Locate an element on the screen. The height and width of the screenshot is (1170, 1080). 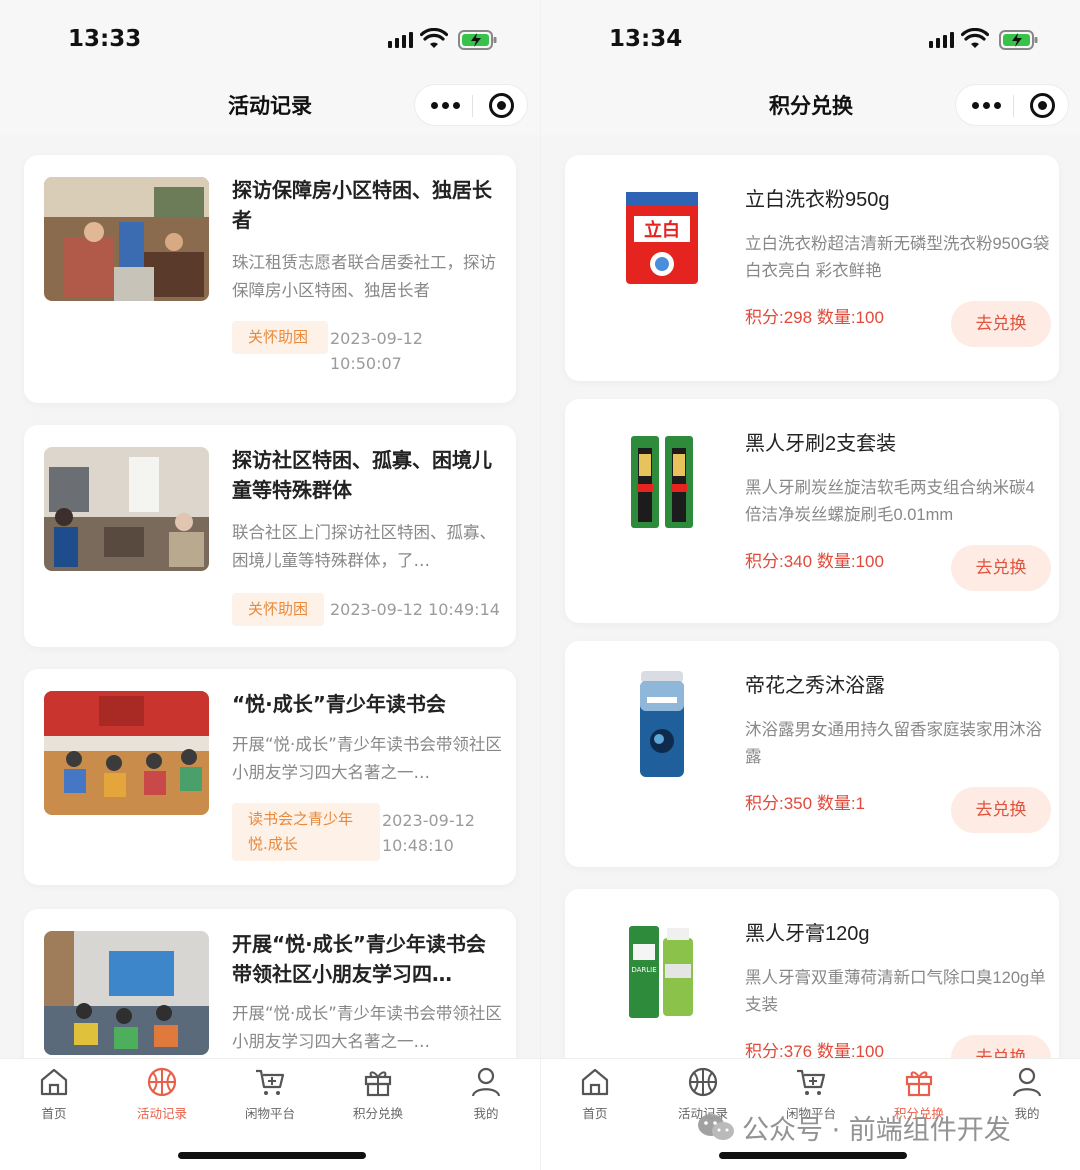
tab-label: 活动记录 is located at coordinates (161, 1113).